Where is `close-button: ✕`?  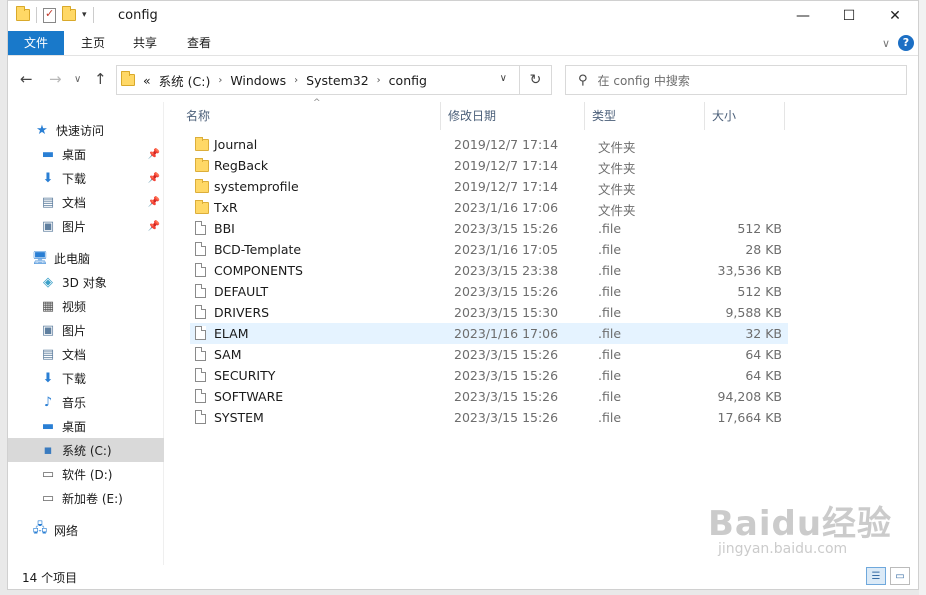 close-button: ✕ is located at coordinates (895, 16).